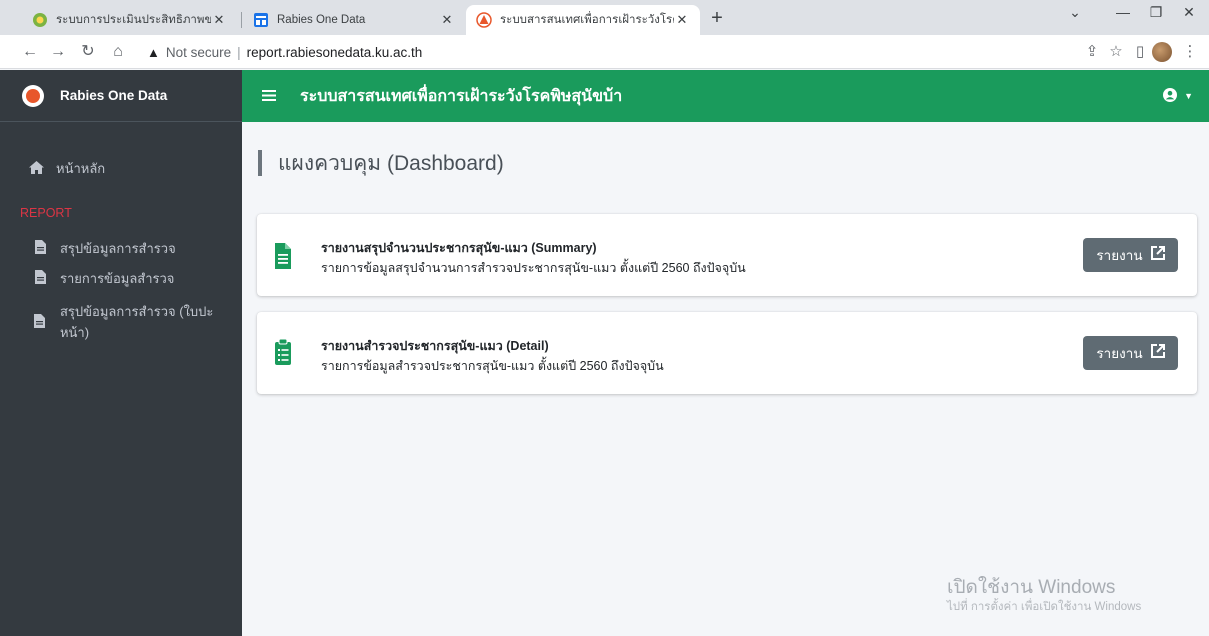 Image resolution: width=1209 pixels, height=636 pixels. Describe the element at coordinates (1188, 96) in the screenshot. I see `caret-down-icon: ▼` at that location.